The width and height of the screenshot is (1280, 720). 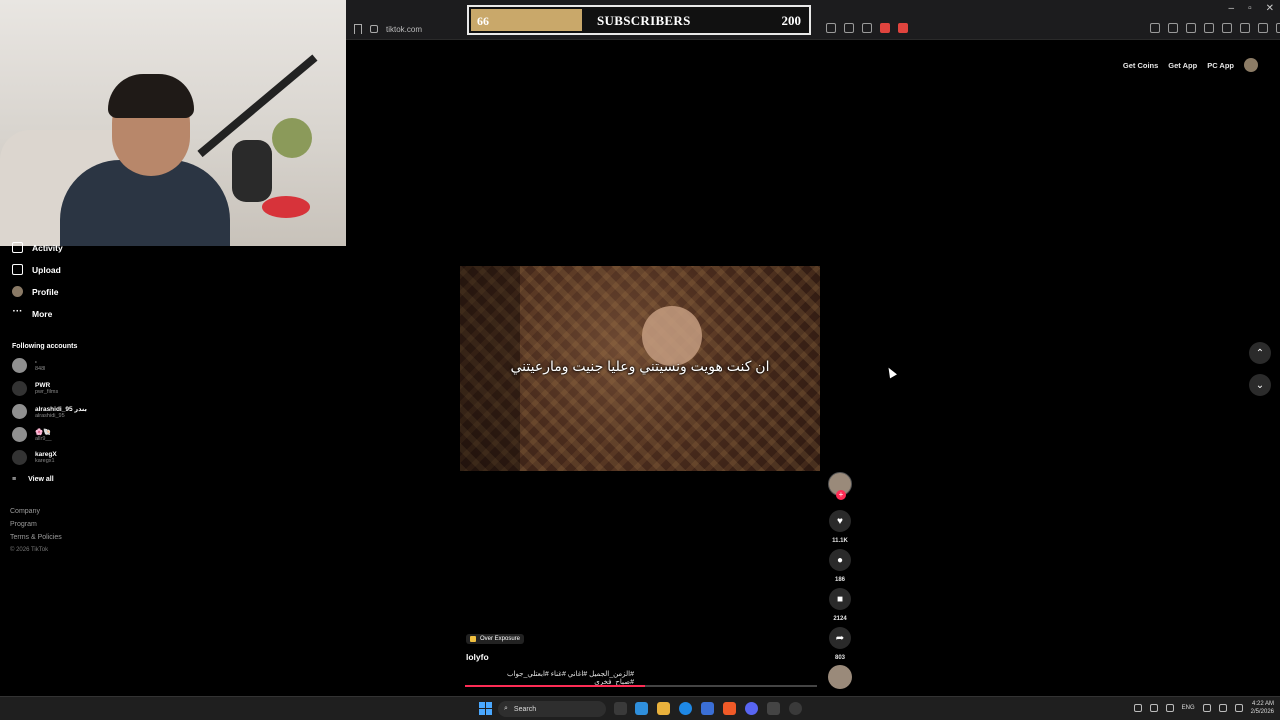 I want to click on following-account: alrashidi_95 ﺑﻨﺪﺭ alrashidi_95, so click(x=49, y=411).